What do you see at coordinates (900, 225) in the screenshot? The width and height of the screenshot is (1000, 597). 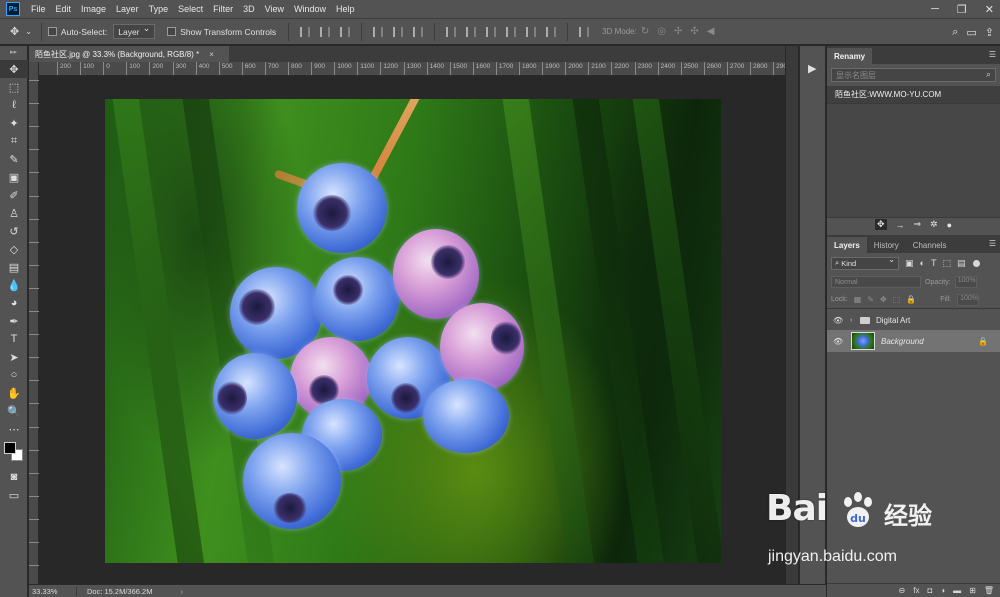 I see `renamy-arrow-icon: →` at bounding box center [900, 225].